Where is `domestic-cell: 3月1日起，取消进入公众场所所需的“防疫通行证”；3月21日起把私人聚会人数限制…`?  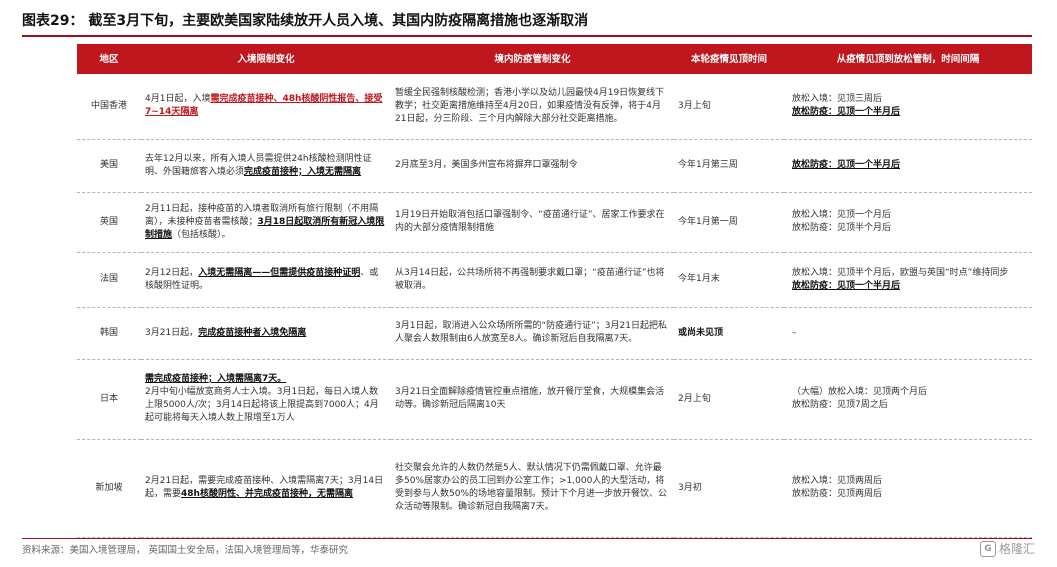 domestic-cell: 3月1日起，取消进入公众场所所需的“防疫通行证”；3月21日起把私人聚会人数限制… is located at coordinates (532, 333).